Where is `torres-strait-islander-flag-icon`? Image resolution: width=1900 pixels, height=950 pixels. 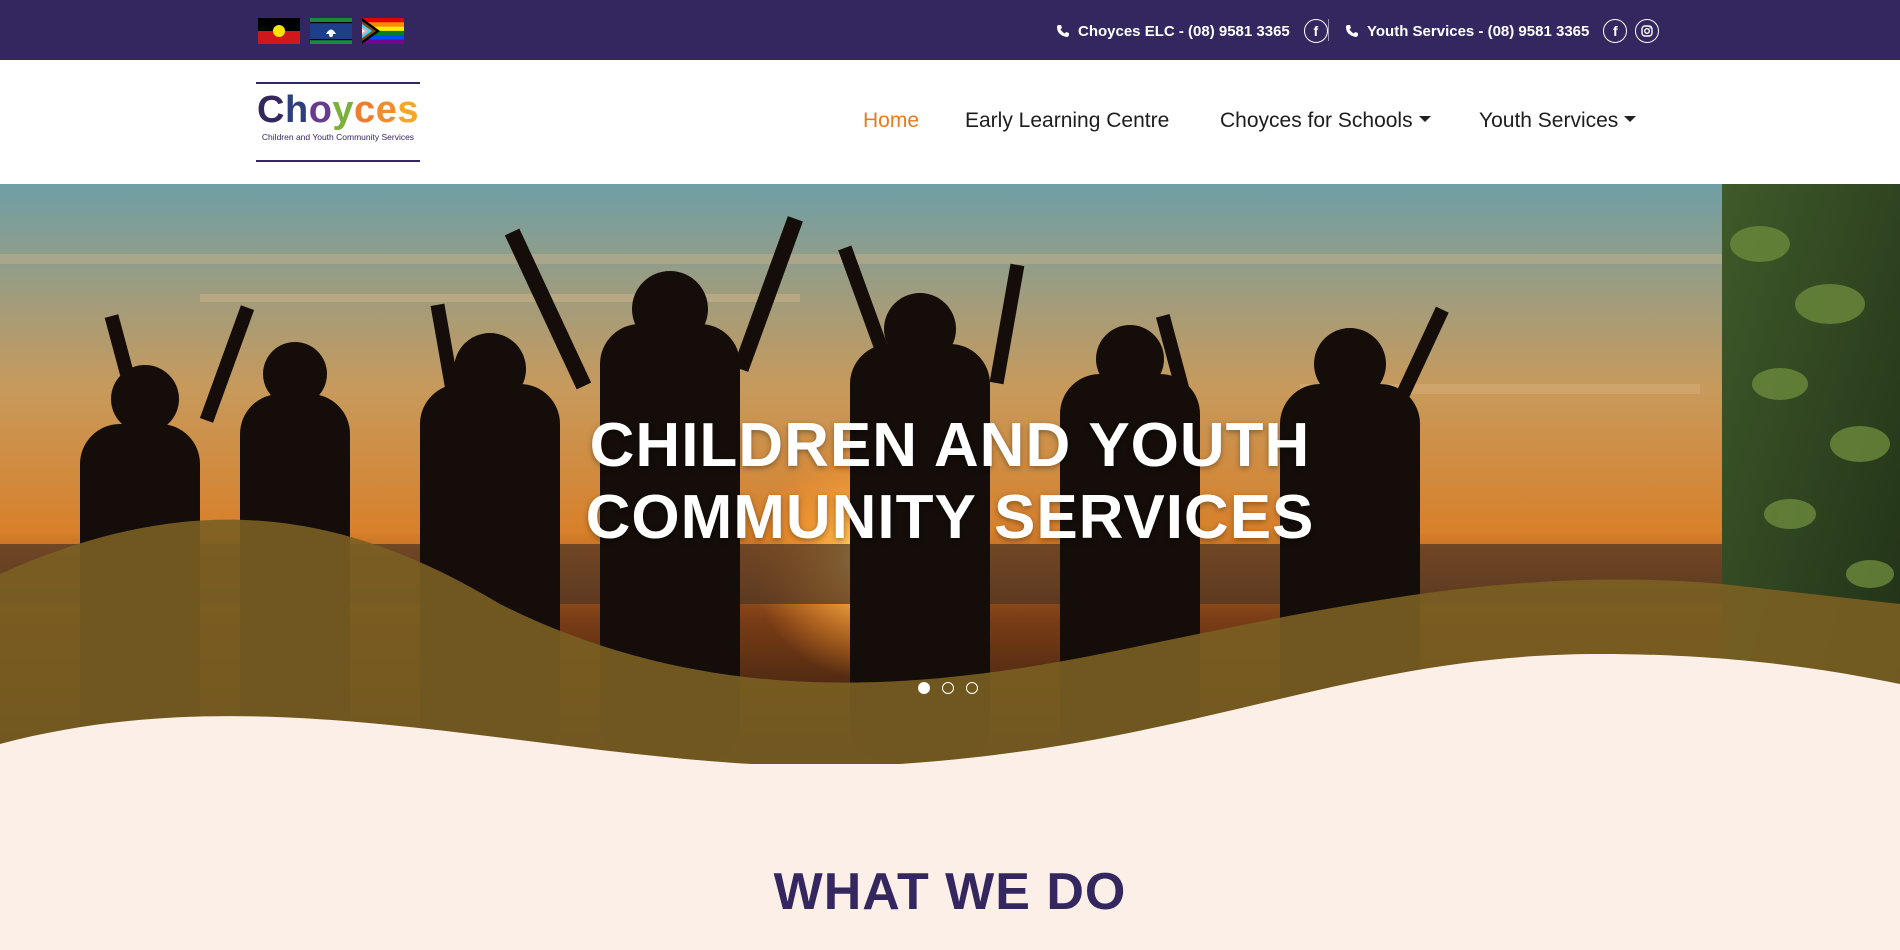
torres-strait-islander-flag-icon is located at coordinates (331, 31).